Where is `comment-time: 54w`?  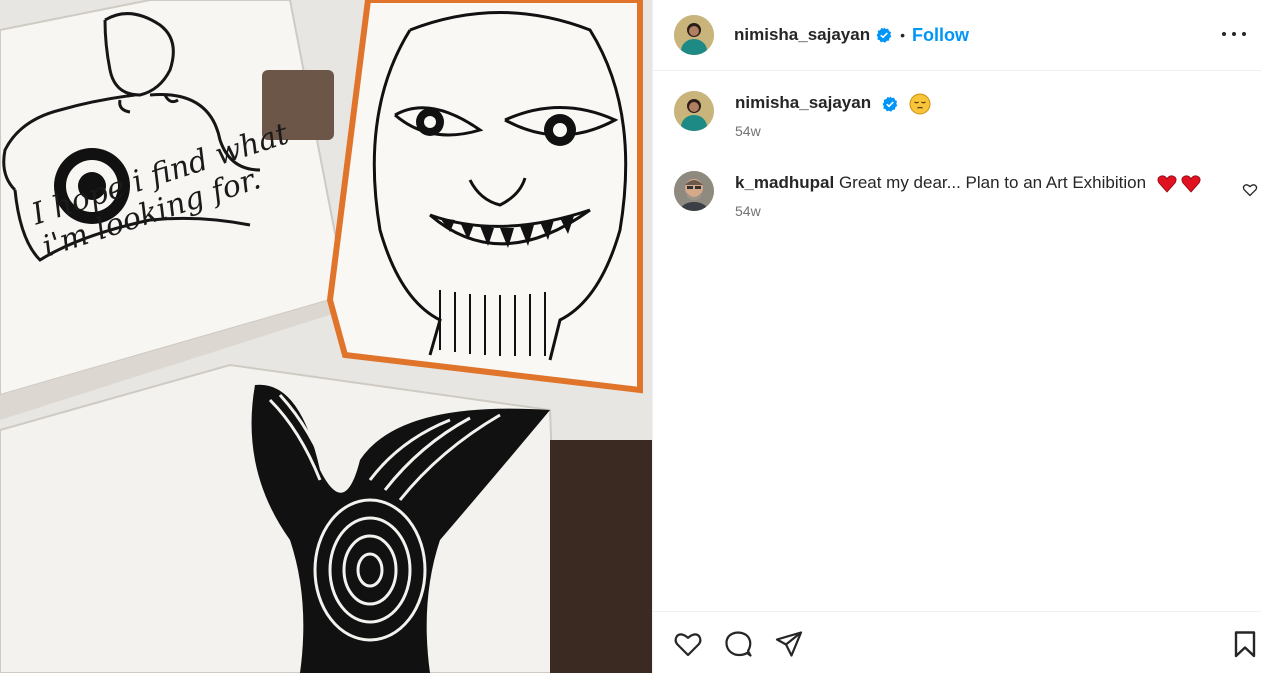 comment-time: 54w is located at coordinates (968, 211).